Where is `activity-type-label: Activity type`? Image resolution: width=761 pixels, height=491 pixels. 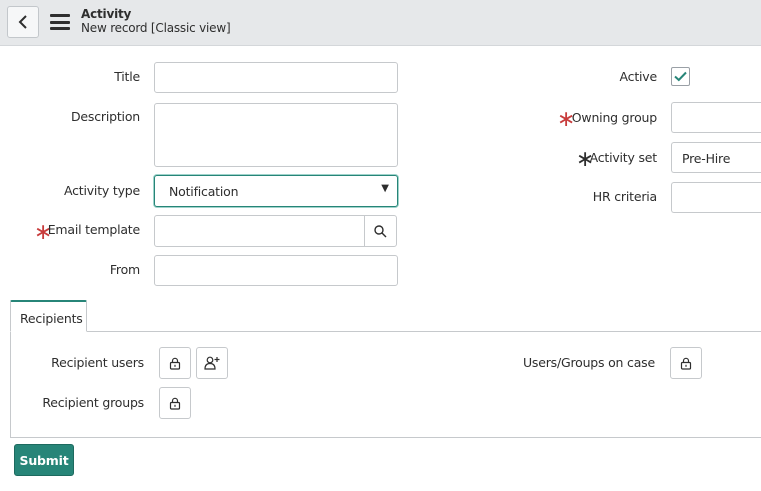
activity-type-label: Activity type is located at coordinates (101, 190).